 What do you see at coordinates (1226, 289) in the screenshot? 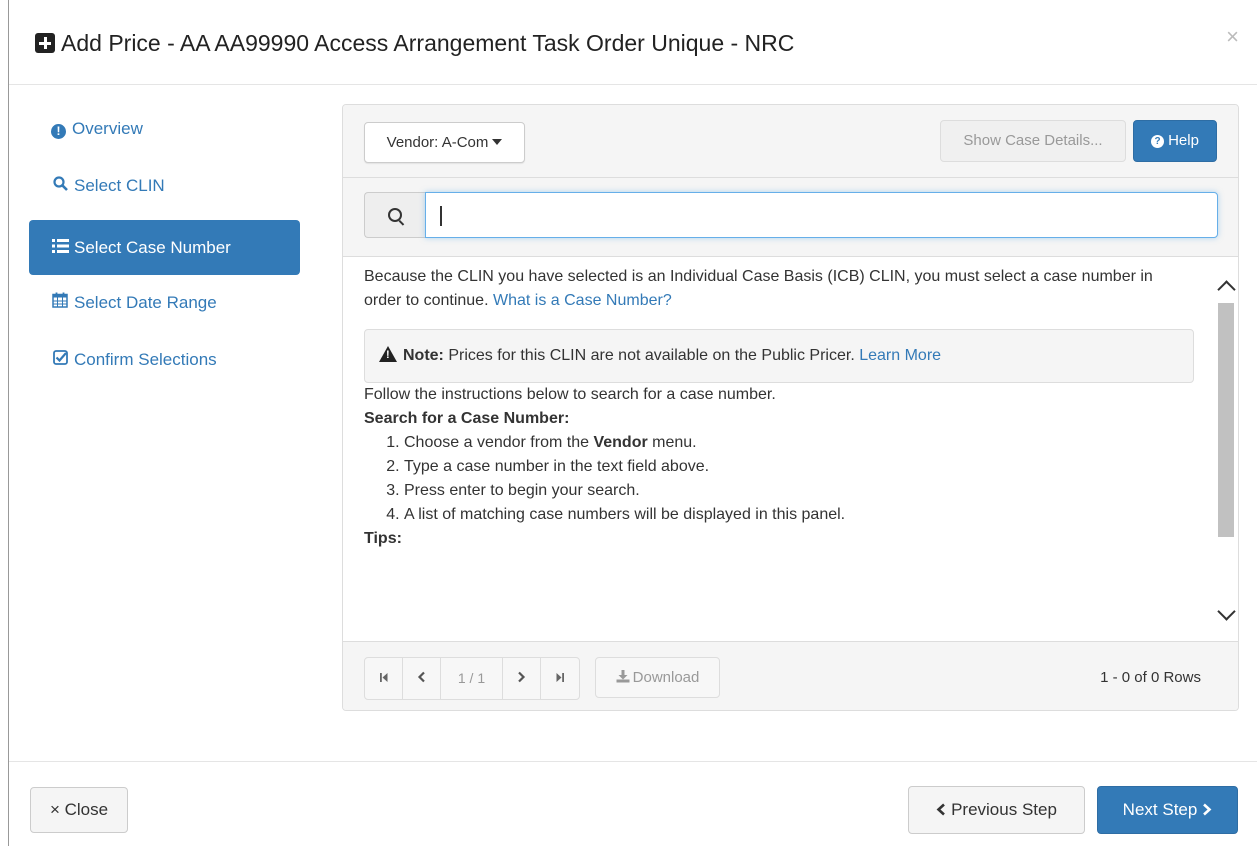
I see `scroll-up-arrow-icon` at bounding box center [1226, 289].